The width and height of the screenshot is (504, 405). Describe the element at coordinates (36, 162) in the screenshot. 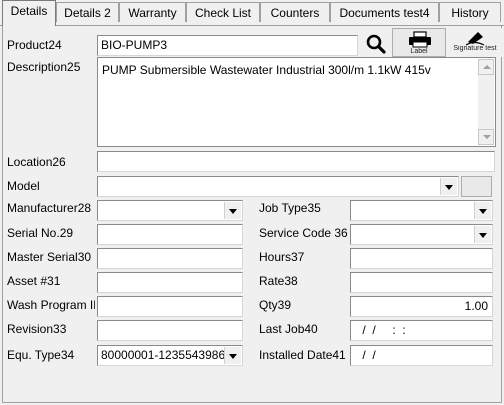

I see `location-label: Location26` at that location.